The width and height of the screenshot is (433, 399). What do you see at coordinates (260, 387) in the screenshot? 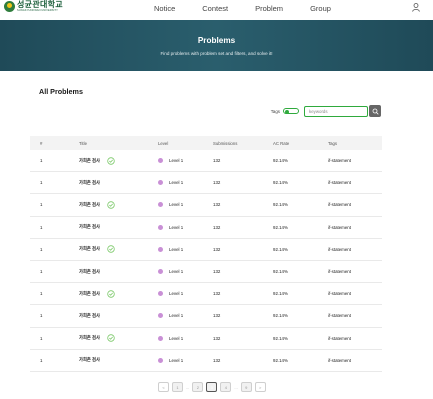
I see `next-page-button: >` at bounding box center [260, 387].